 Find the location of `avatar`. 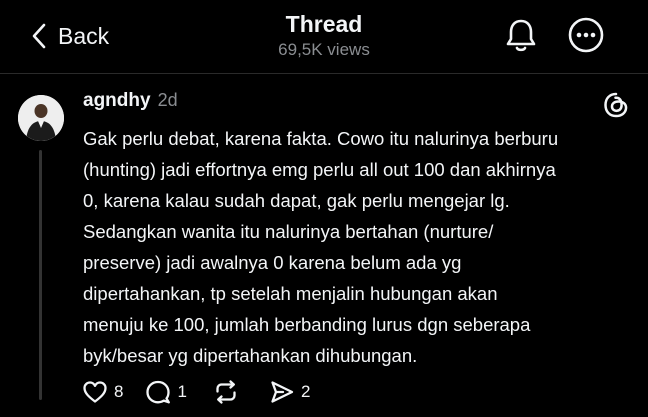

avatar is located at coordinates (41, 118).